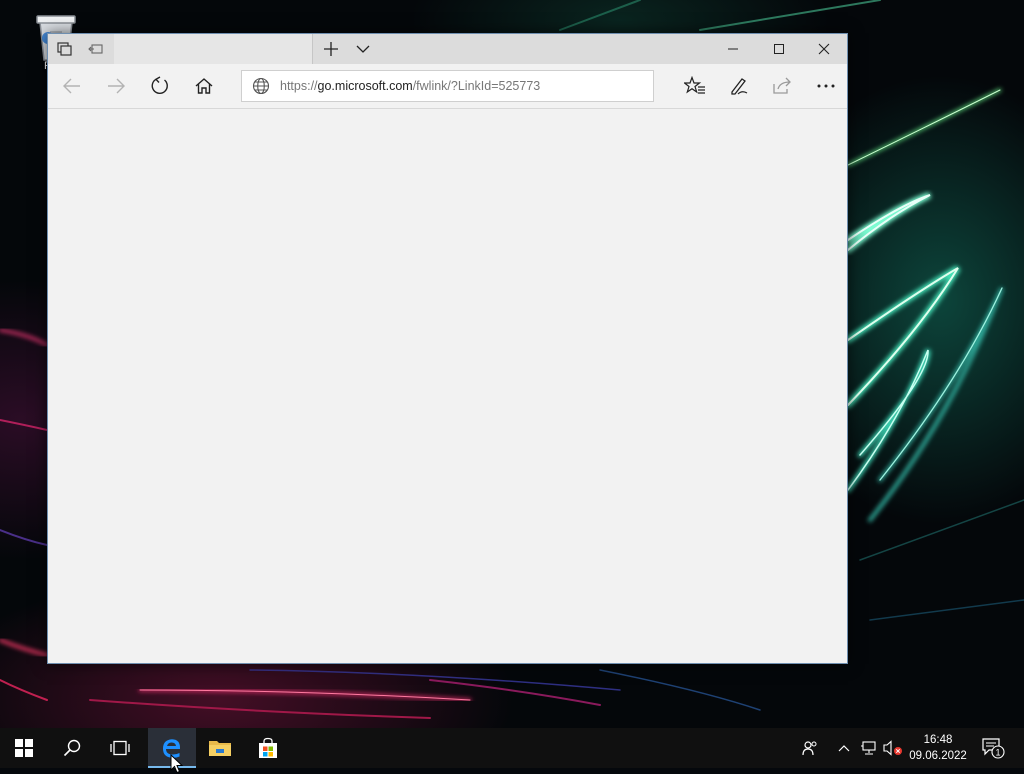  I want to click on windows-logo-icon, so click(24, 748).